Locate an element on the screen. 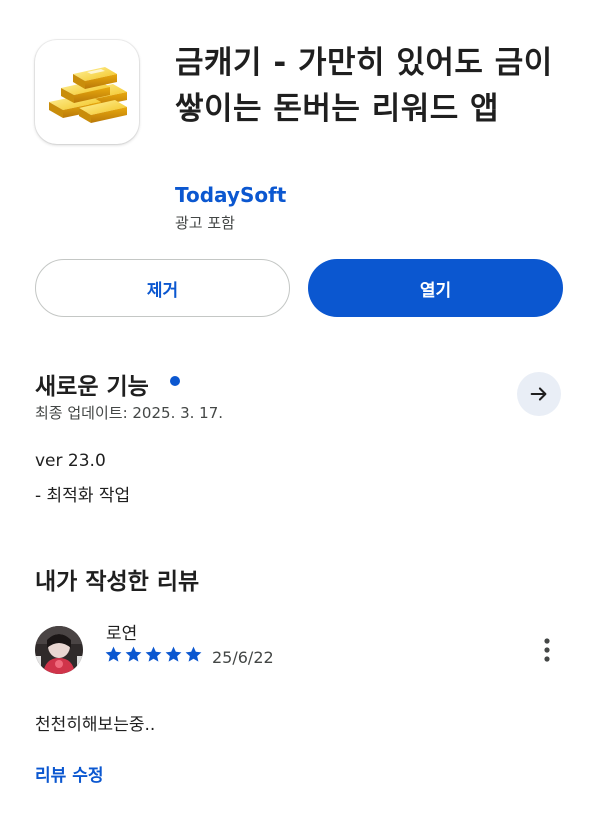  more-vert-icon is located at coordinates (547, 650).